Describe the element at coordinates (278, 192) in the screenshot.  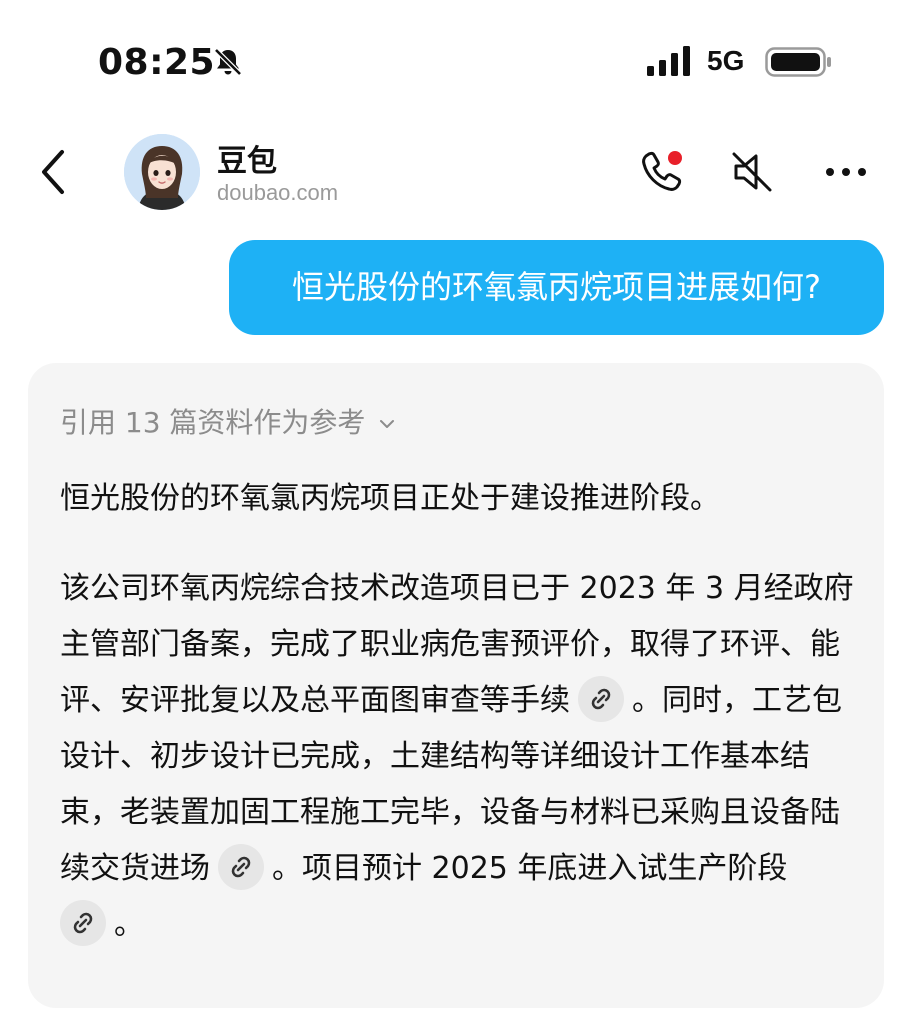
I see `chat-subtitle: doubao.com` at that location.